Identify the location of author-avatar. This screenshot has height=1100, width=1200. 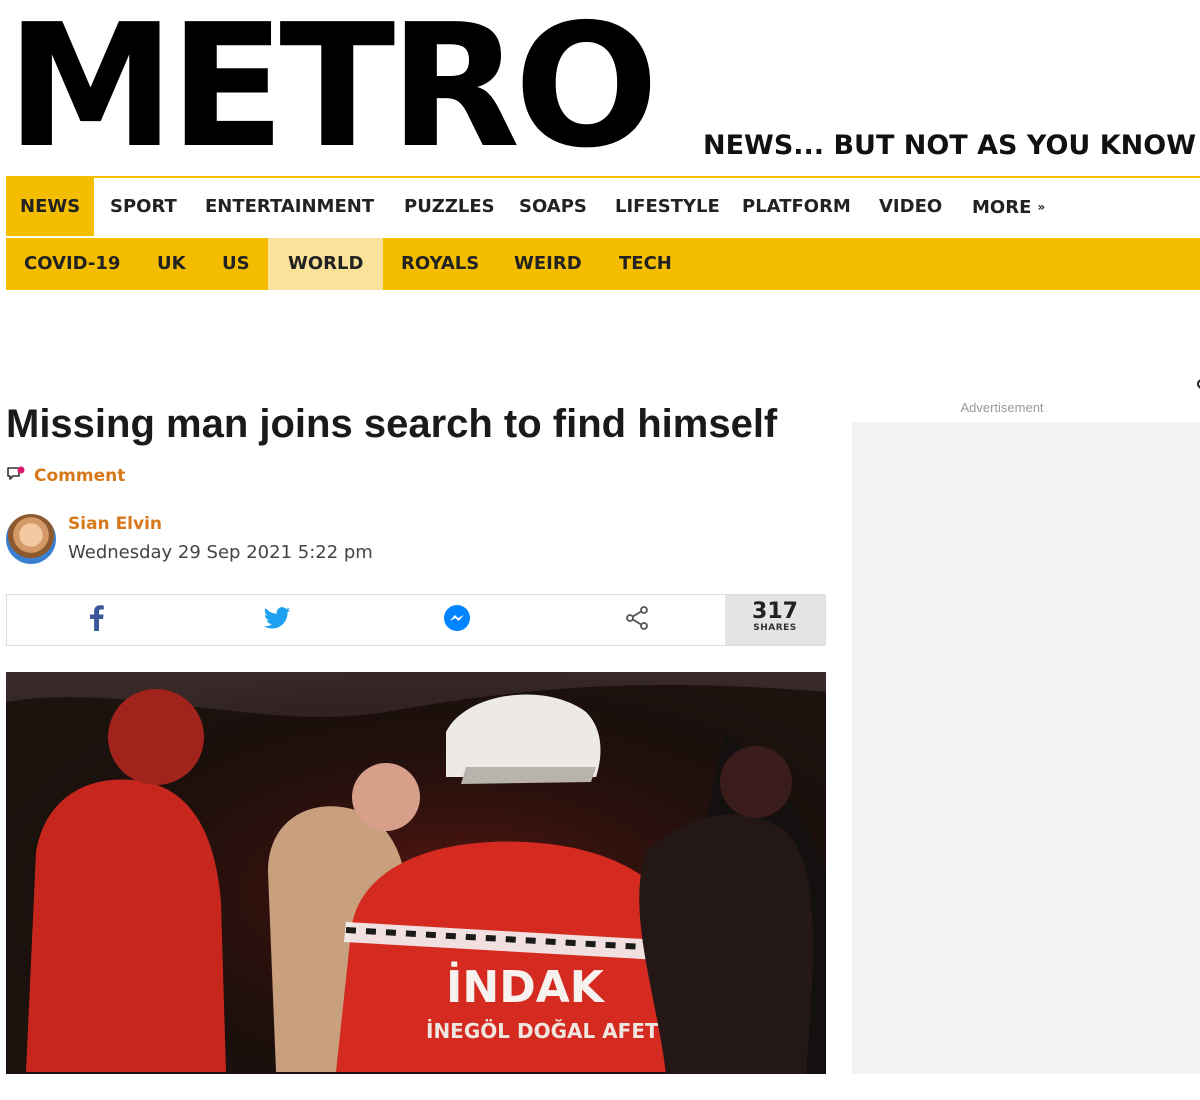
(31, 539).